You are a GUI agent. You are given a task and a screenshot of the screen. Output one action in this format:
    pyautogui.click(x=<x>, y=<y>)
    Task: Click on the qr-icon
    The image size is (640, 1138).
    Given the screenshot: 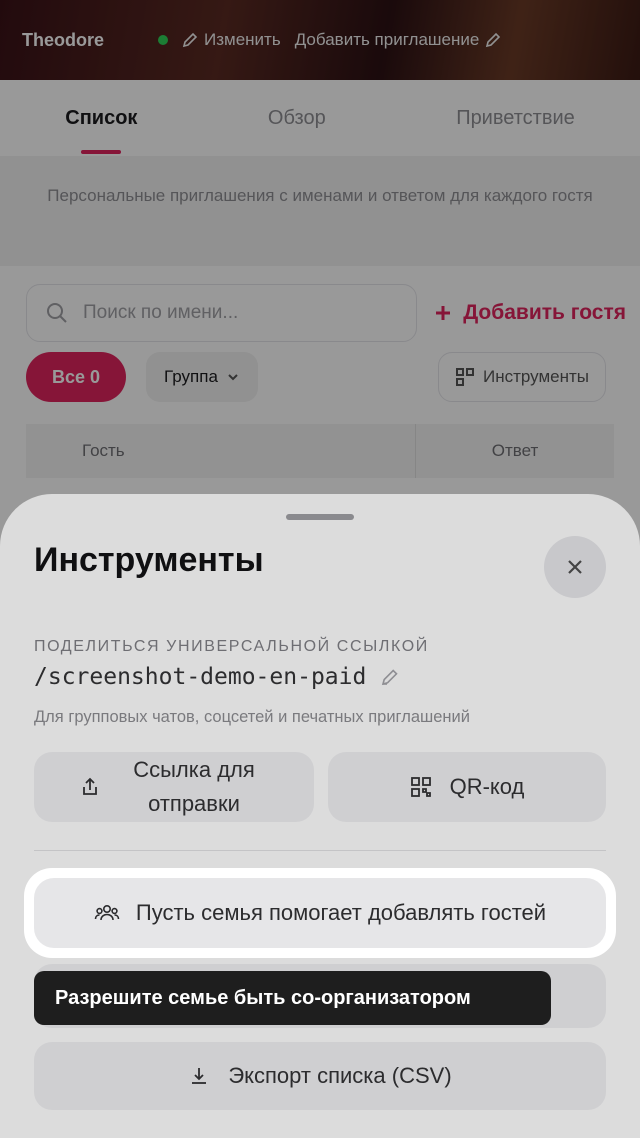 What is the action you would take?
    pyautogui.click(x=420, y=787)
    